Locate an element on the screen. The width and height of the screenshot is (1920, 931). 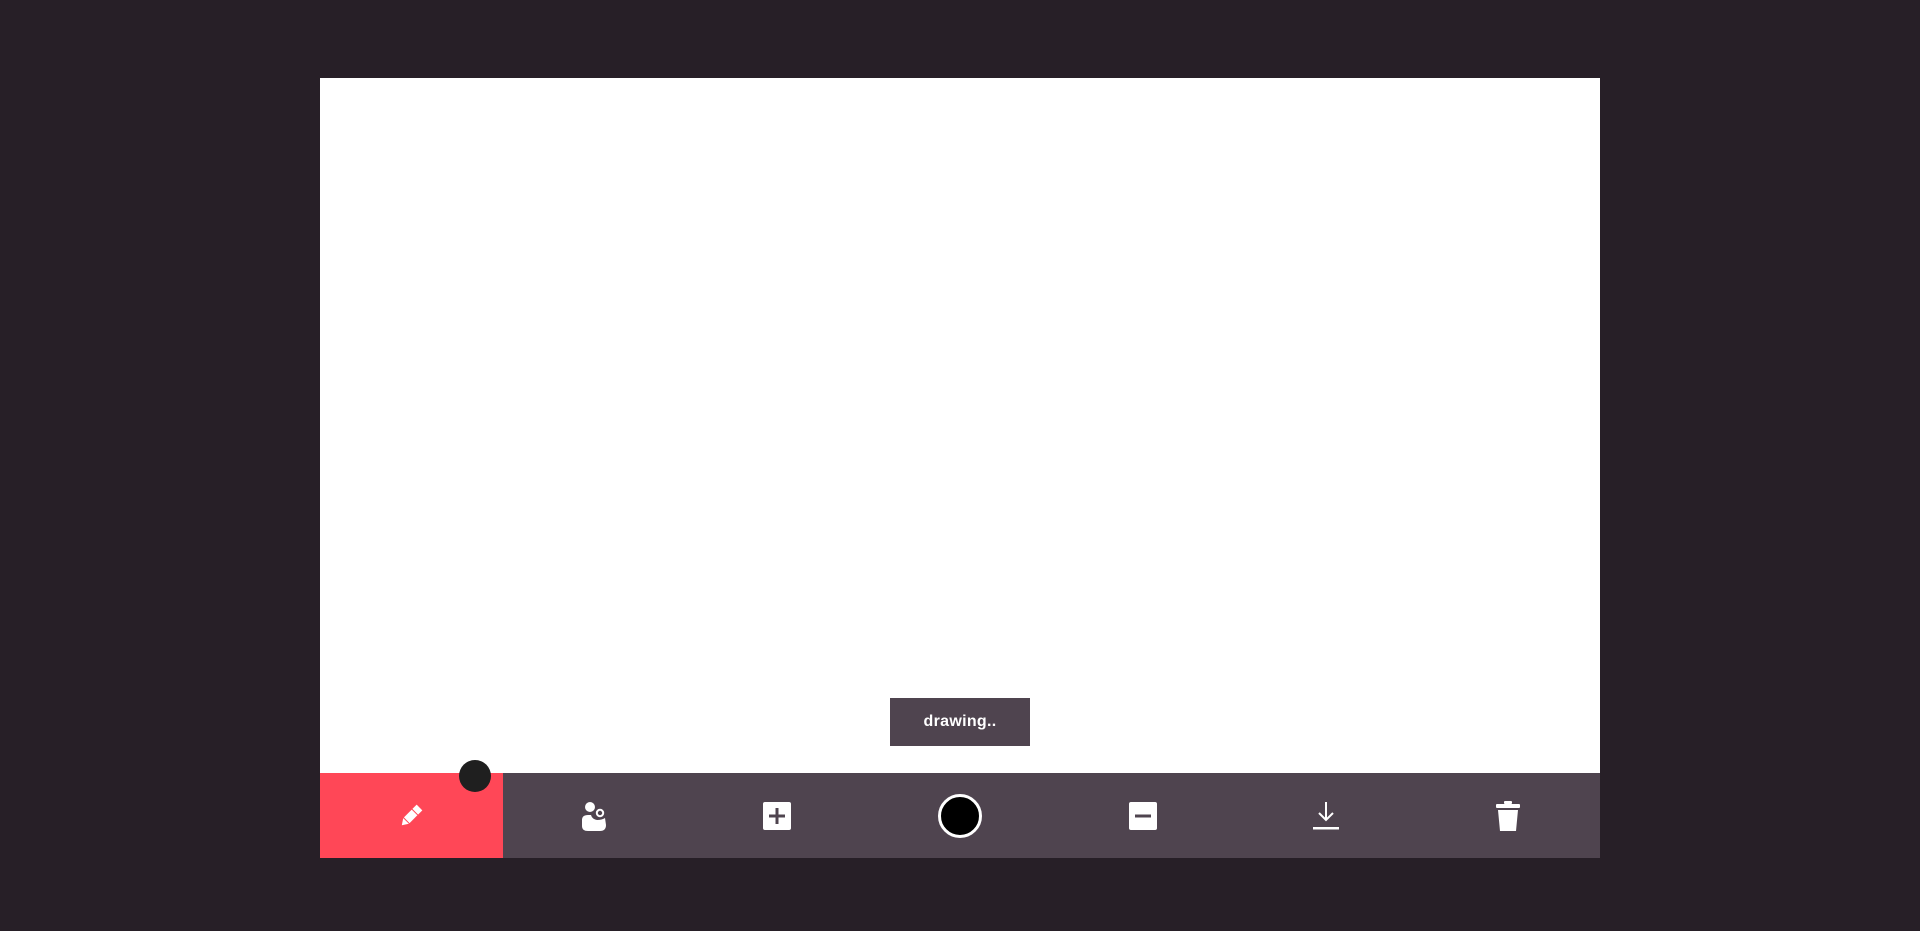
download-icon is located at coordinates (1326, 816).